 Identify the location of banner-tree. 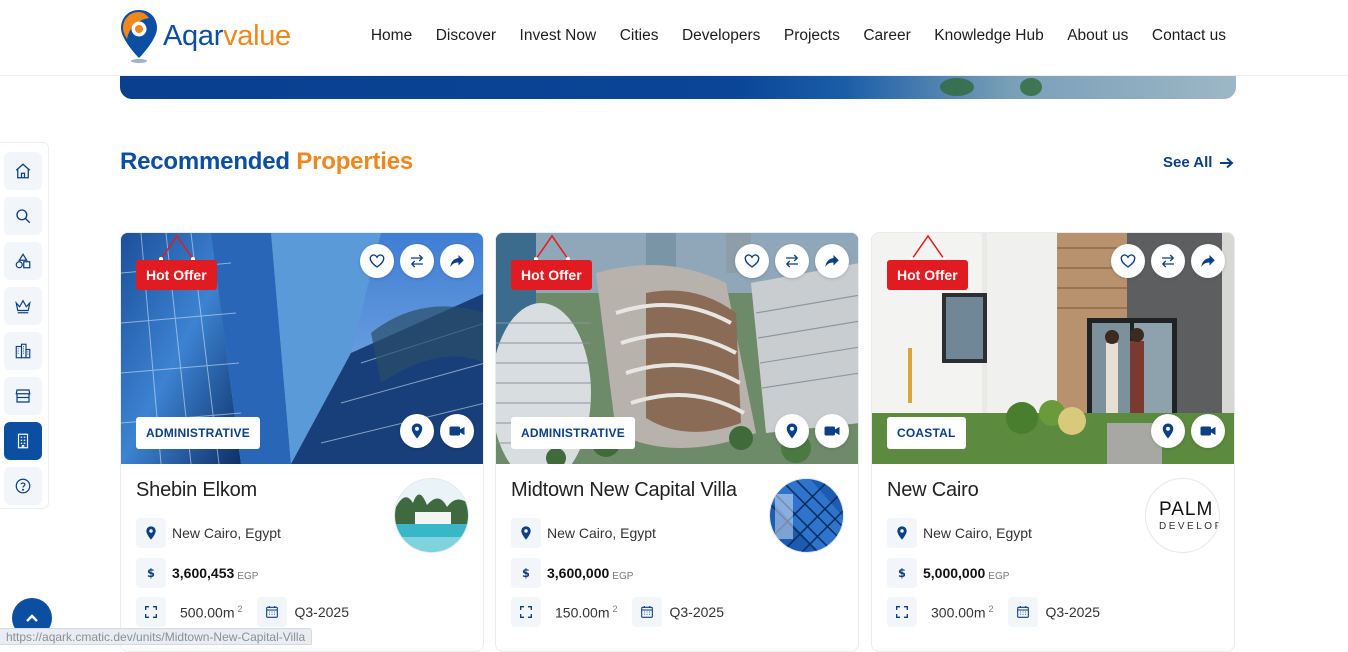
(1031, 87).